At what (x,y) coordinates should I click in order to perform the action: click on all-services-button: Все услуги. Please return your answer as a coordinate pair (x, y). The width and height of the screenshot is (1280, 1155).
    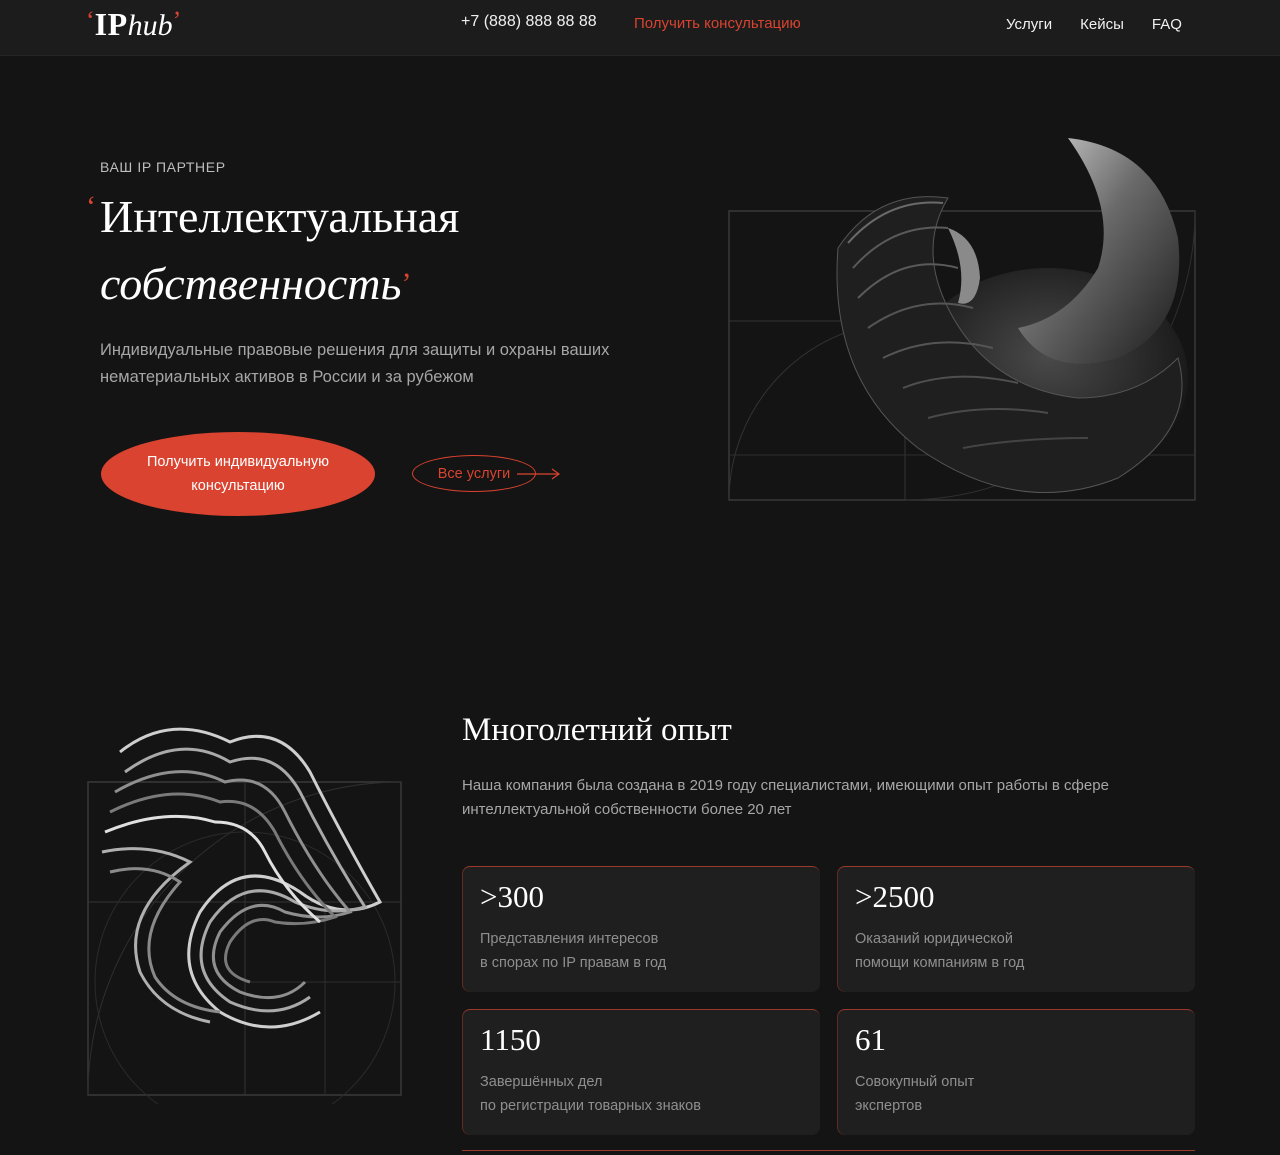
    Looking at the image, I should click on (486, 473).